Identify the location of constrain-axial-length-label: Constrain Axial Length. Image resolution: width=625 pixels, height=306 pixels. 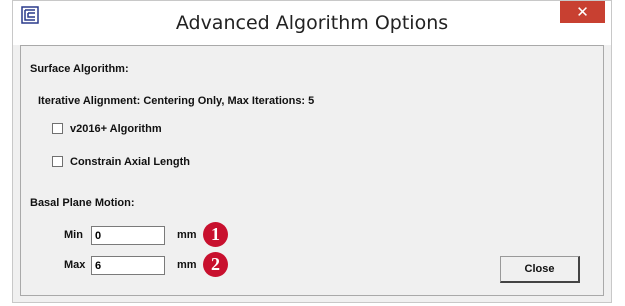
(130, 162).